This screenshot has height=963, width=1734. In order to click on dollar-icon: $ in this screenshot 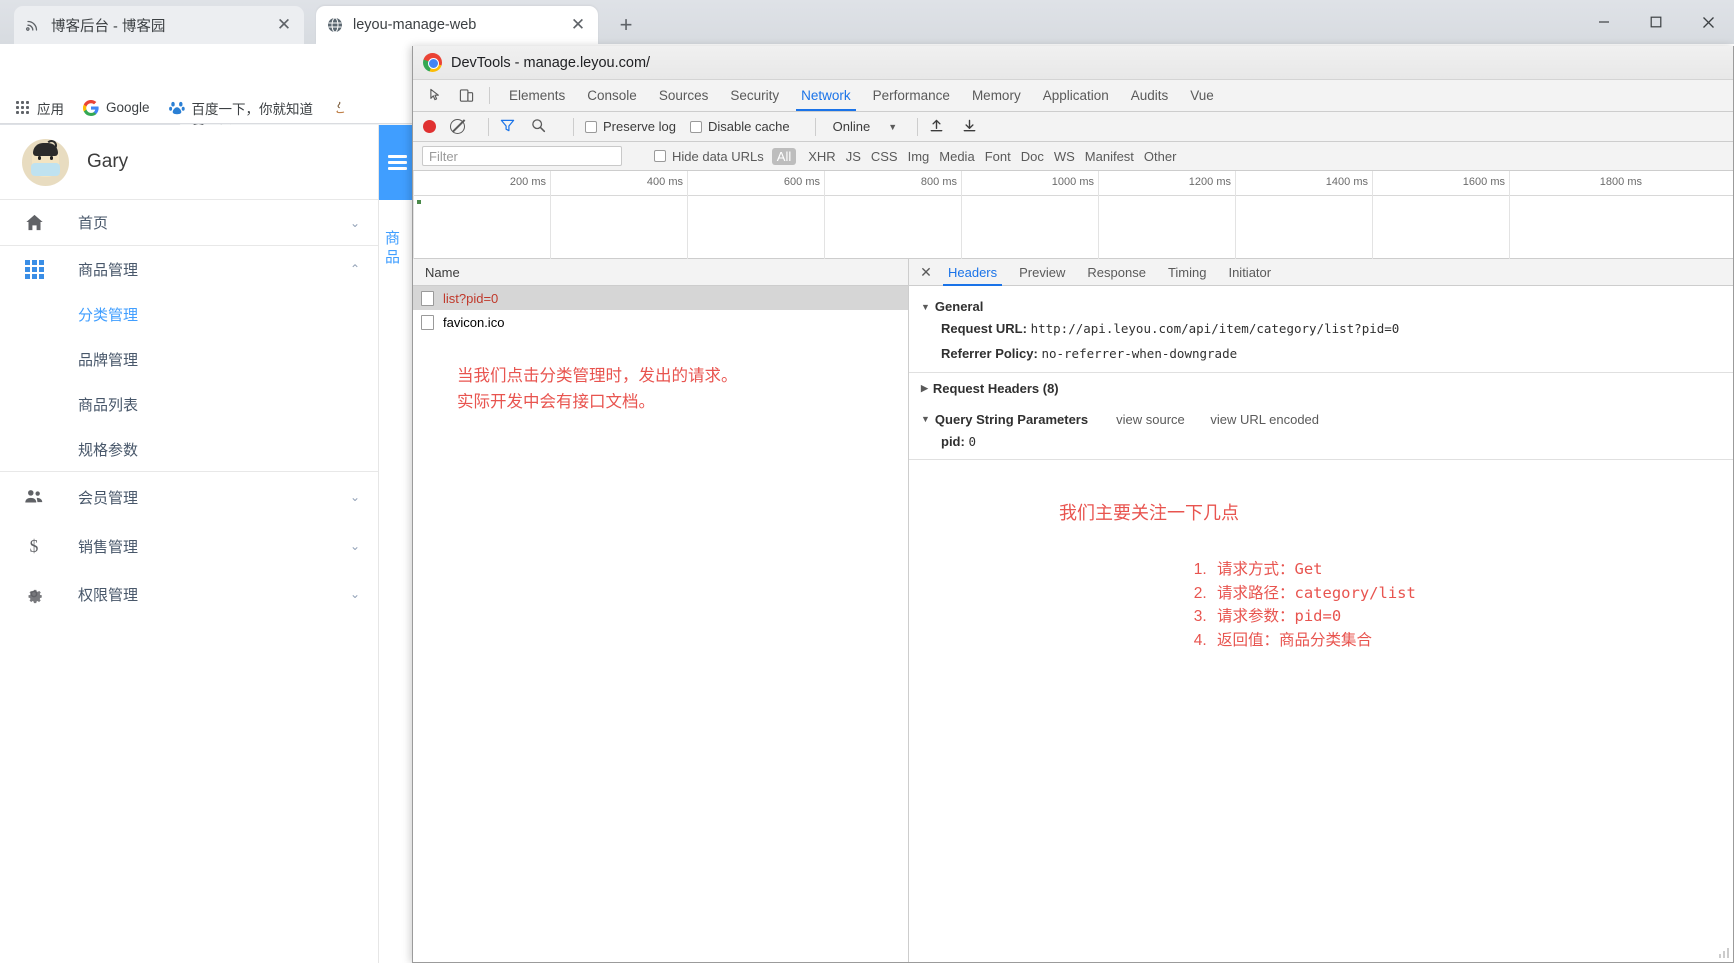, I will do `click(34, 546)`.